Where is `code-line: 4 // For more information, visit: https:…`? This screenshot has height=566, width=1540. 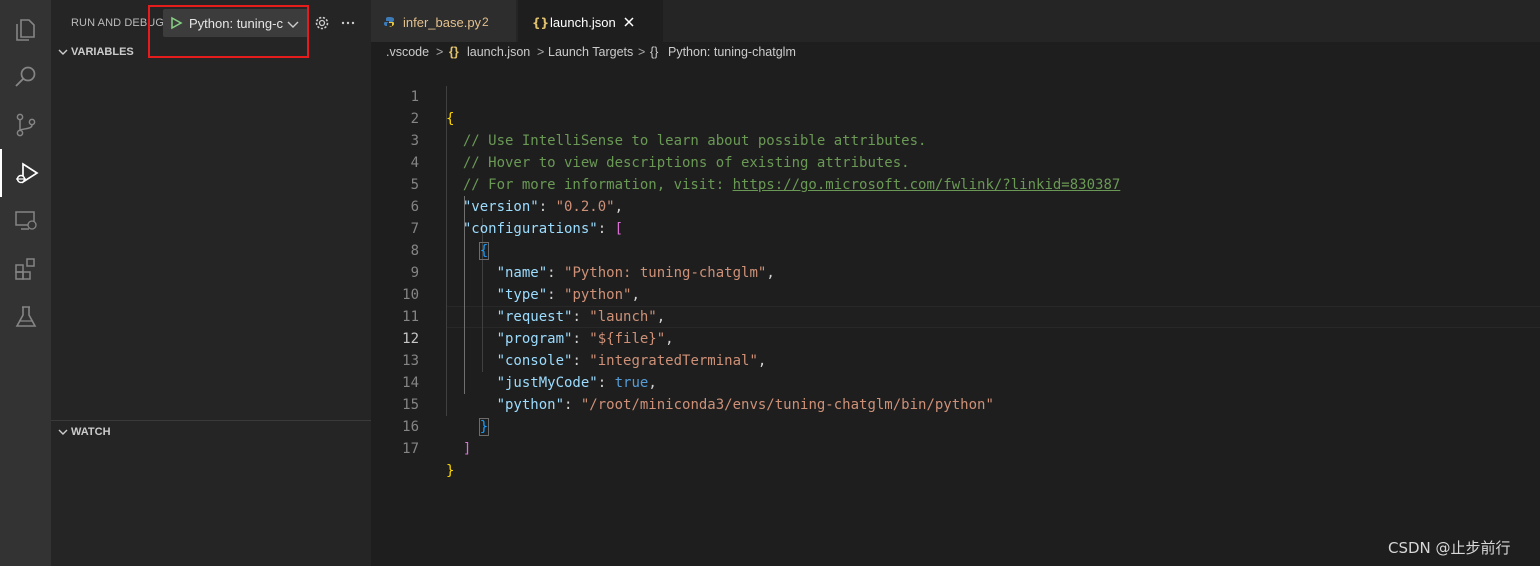
code-line: 4 // For more information, visit: https:… is located at coordinates (955, 161).